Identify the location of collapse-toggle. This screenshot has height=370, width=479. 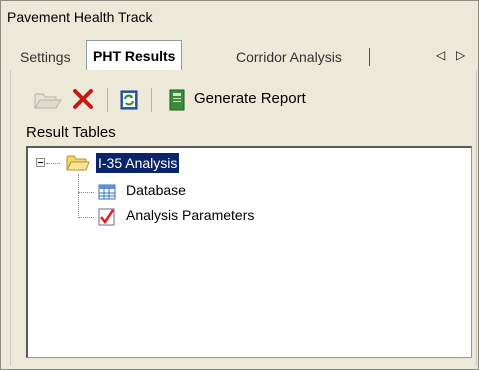
(40, 162).